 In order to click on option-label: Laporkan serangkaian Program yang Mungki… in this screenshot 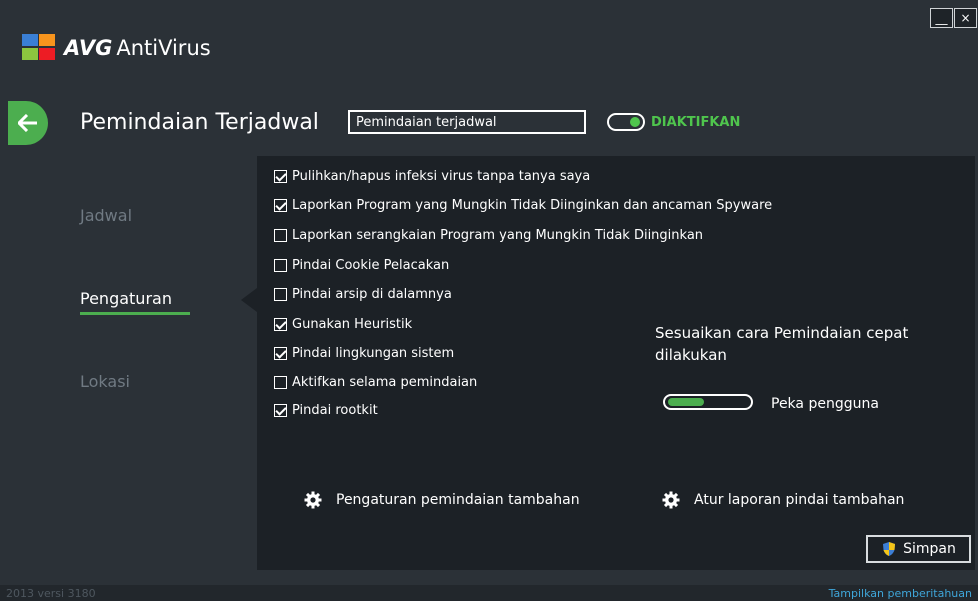, I will do `click(498, 235)`.